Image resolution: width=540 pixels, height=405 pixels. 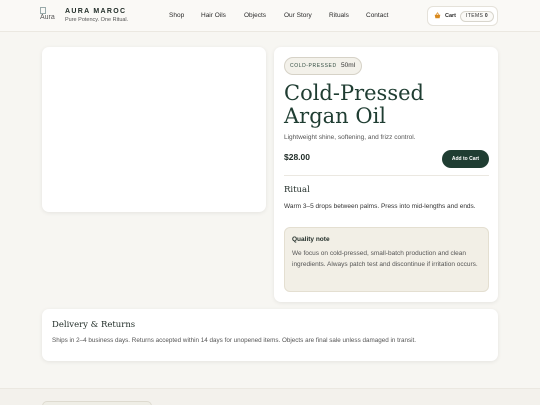 I want to click on footer-card, so click(x=97, y=403).